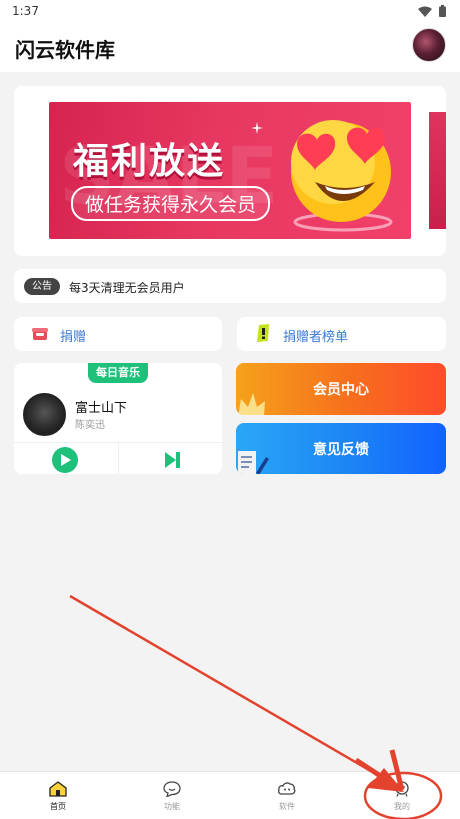 The width and height of the screenshot is (460, 819). What do you see at coordinates (58, 789) in the screenshot?
I see `home-icon` at bounding box center [58, 789].